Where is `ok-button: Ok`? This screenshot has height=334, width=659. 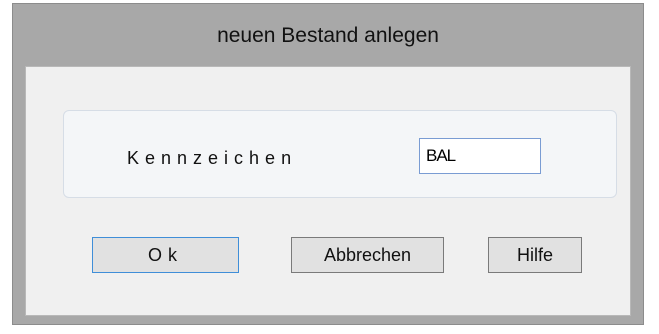 ok-button: Ok is located at coordinates (165, 255).